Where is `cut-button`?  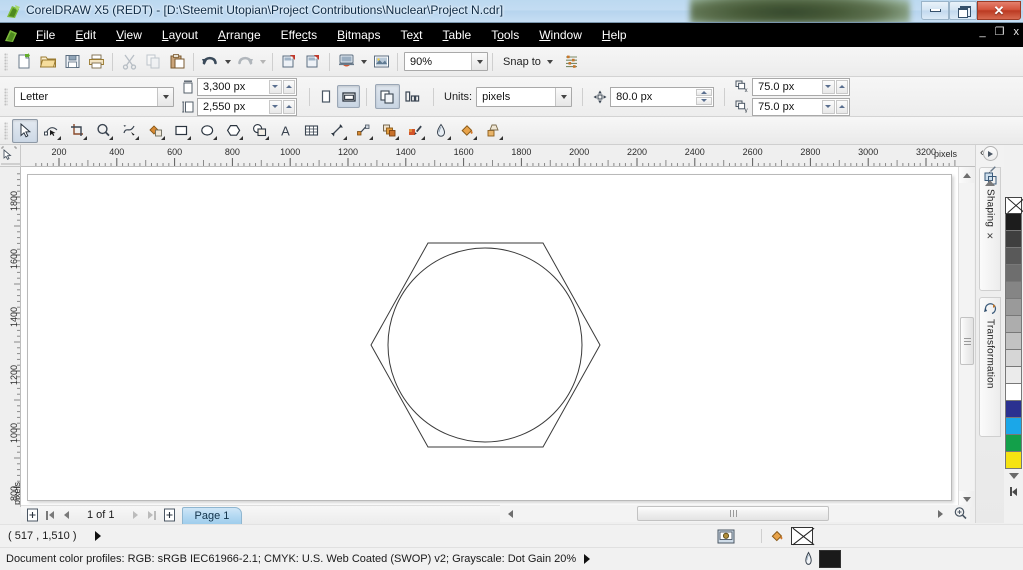 cut-button is located at coordinates (129, 62).